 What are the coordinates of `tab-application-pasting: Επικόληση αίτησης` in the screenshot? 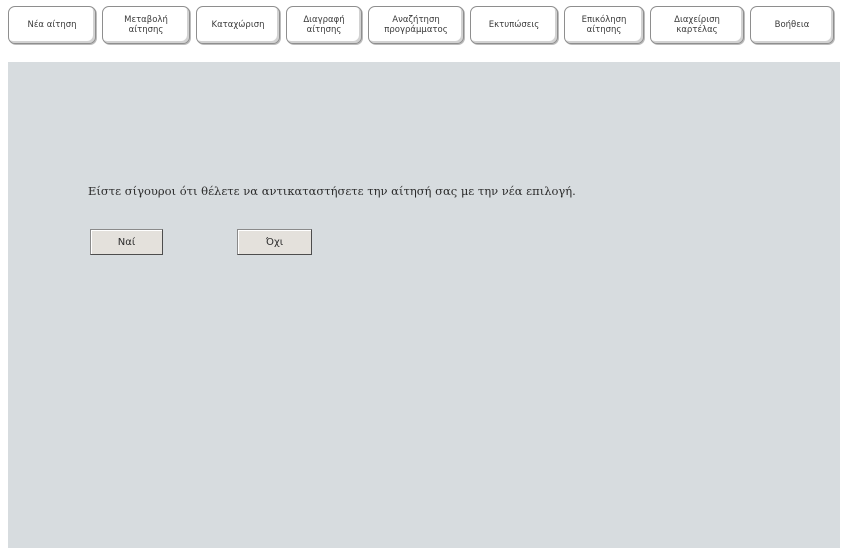 It's located at (604, 25).